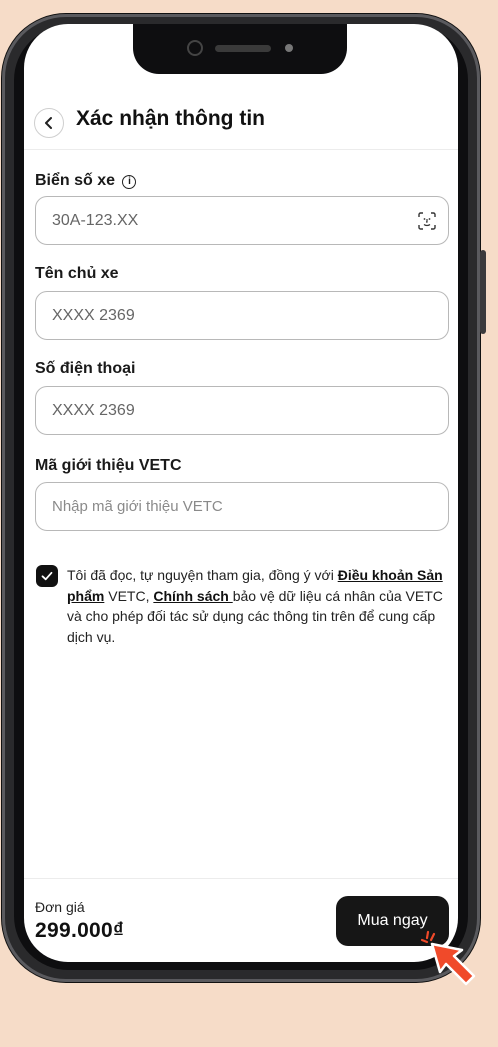  I want to click on page-title: Xác nhận thông tin, so click(170, 118).